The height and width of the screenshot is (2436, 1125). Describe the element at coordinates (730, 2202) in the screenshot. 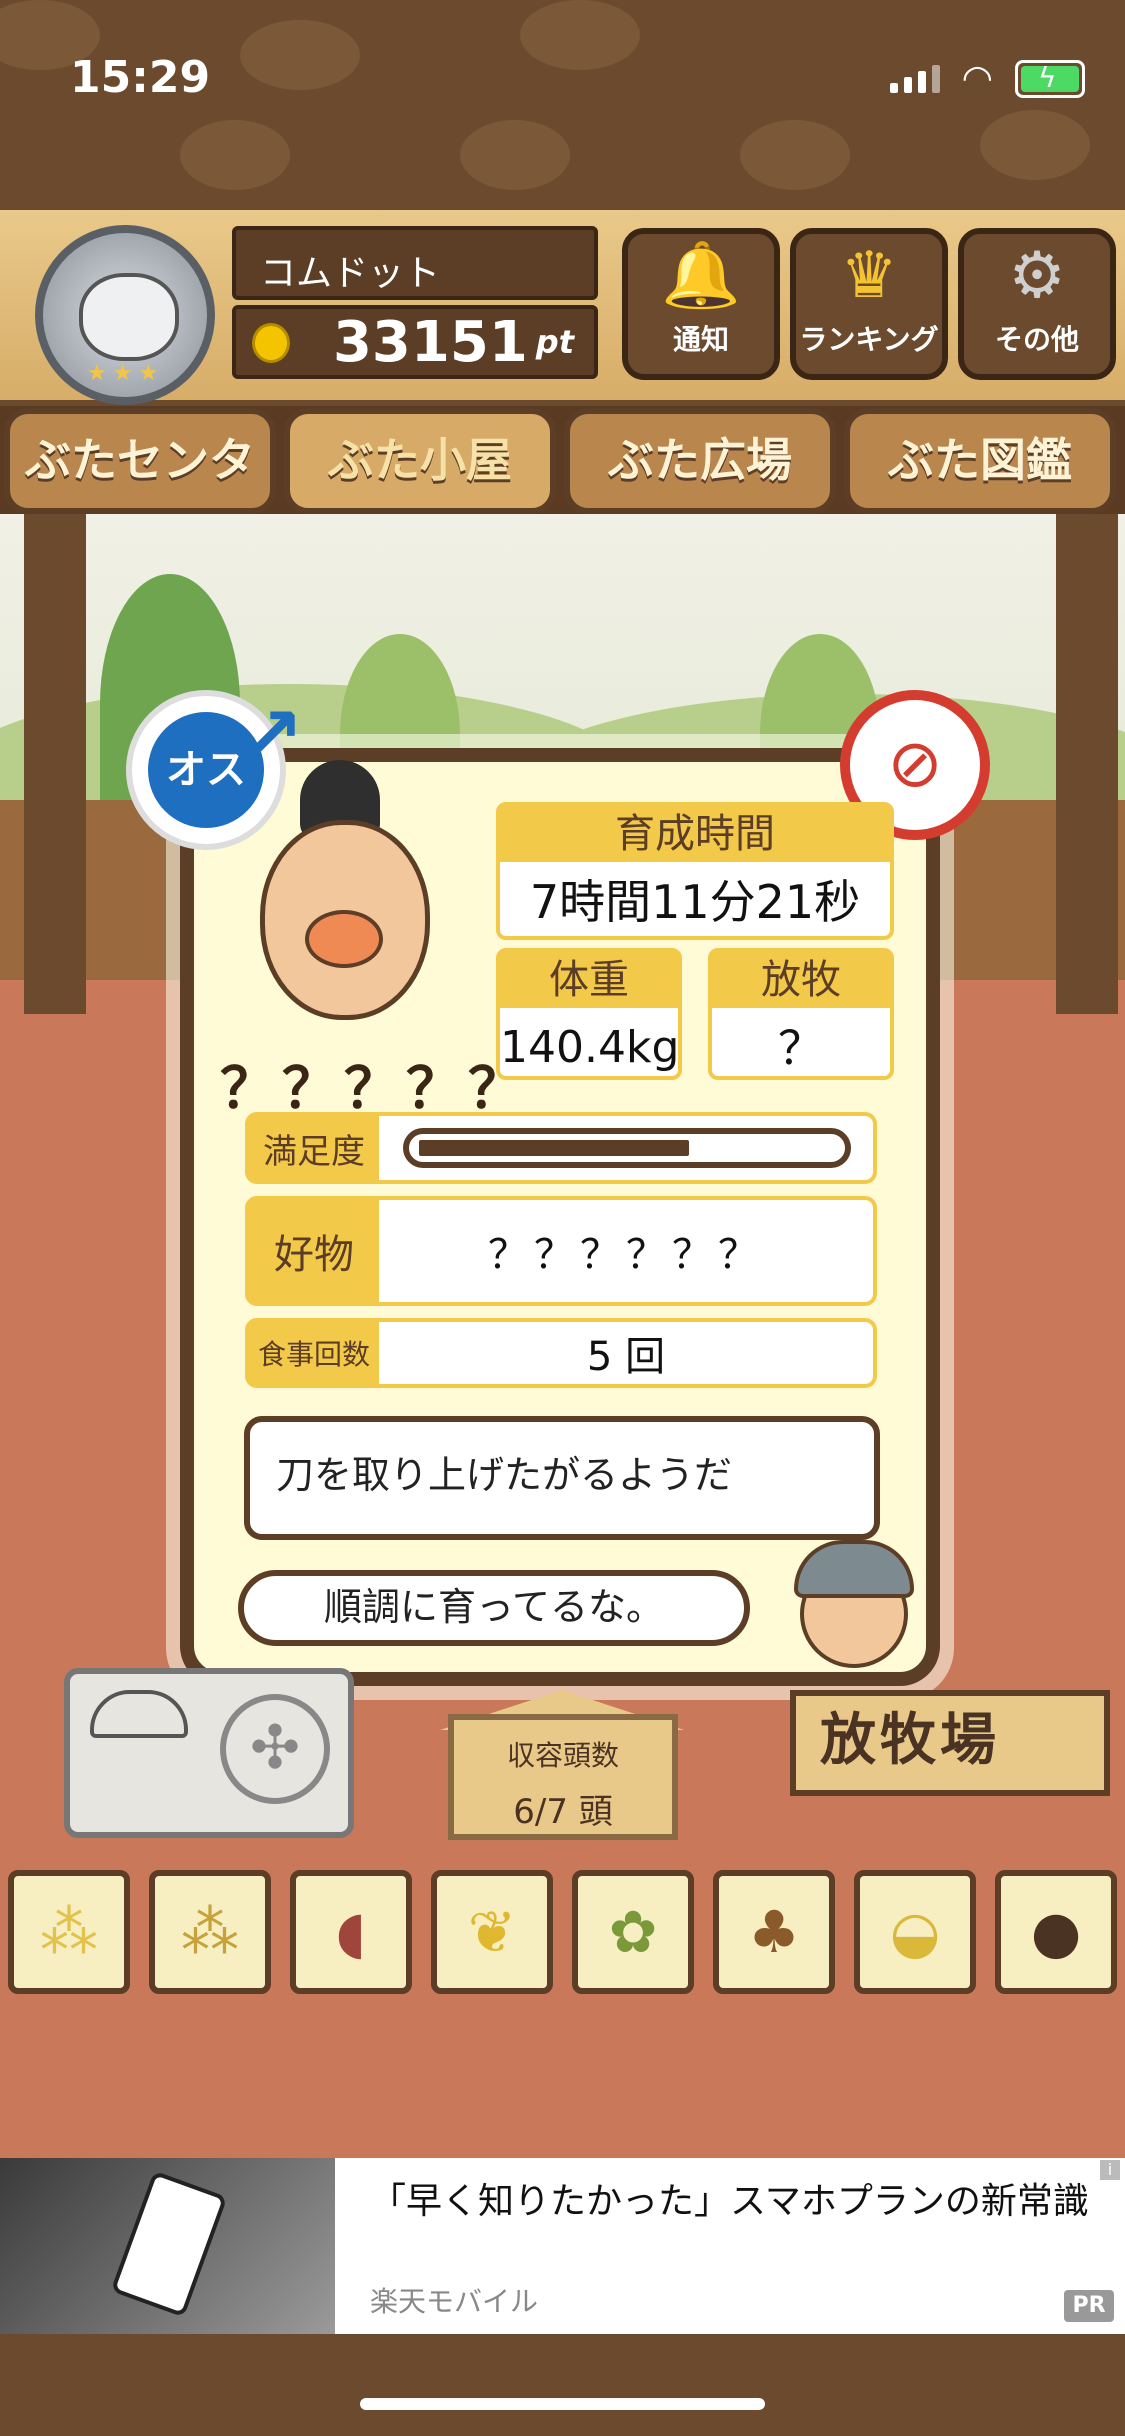

I see `ad-title: 「早く知りたかった」スマホプランの新常識` at that location.